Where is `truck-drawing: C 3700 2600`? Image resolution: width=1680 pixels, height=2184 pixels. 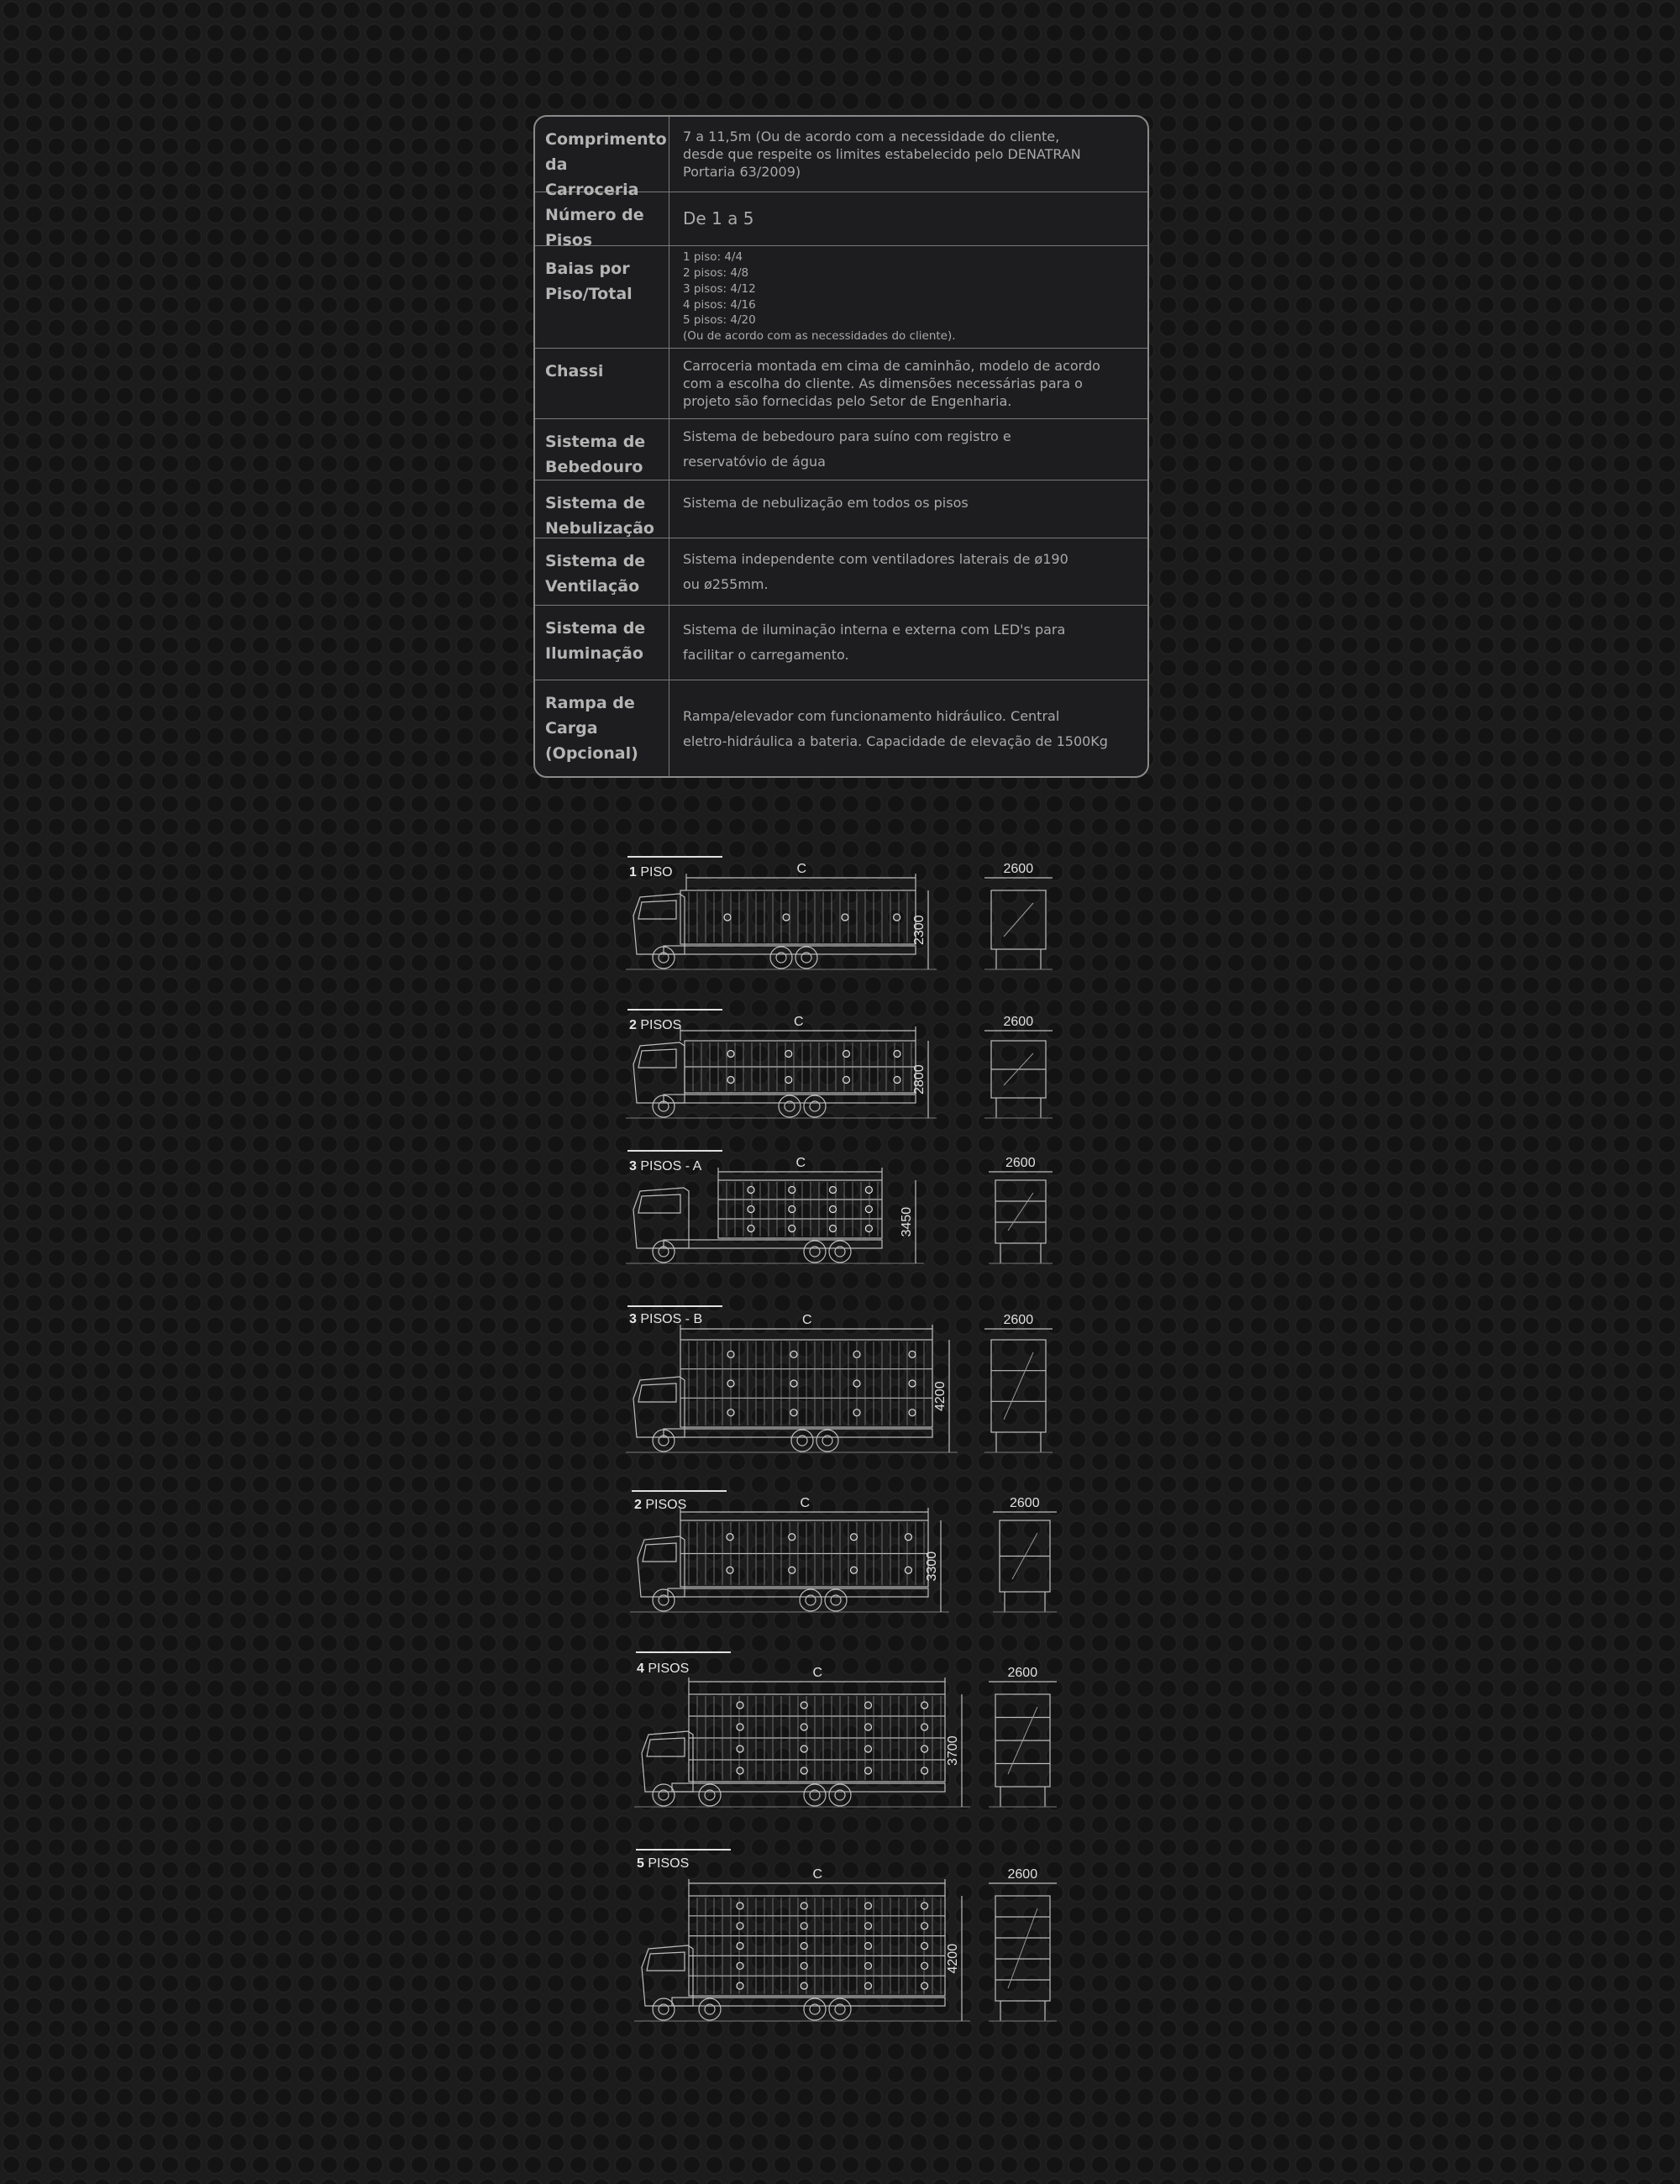
truck-drawing: C 3700 2600 is located at coordinates (845, 1729).